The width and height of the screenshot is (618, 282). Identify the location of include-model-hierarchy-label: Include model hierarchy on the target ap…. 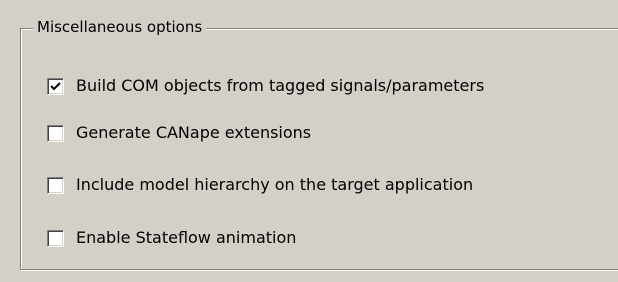
(275, 184).